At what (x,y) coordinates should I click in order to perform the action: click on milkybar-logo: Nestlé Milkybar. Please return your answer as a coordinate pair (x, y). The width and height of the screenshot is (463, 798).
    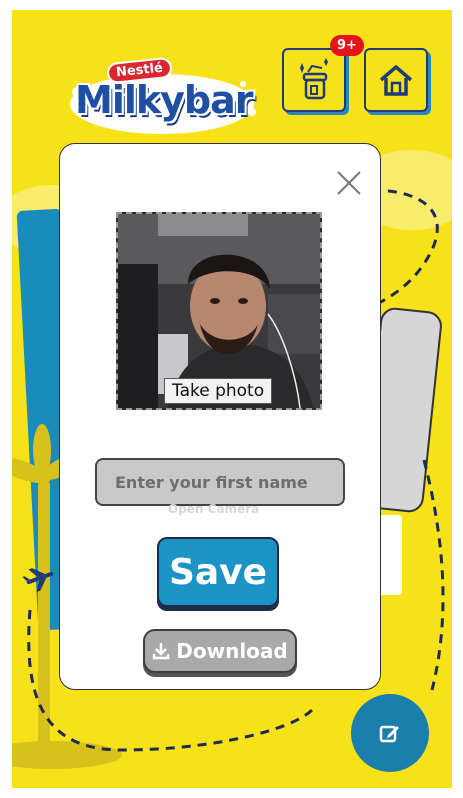
    Looking at the image, I should click on (164, 96).